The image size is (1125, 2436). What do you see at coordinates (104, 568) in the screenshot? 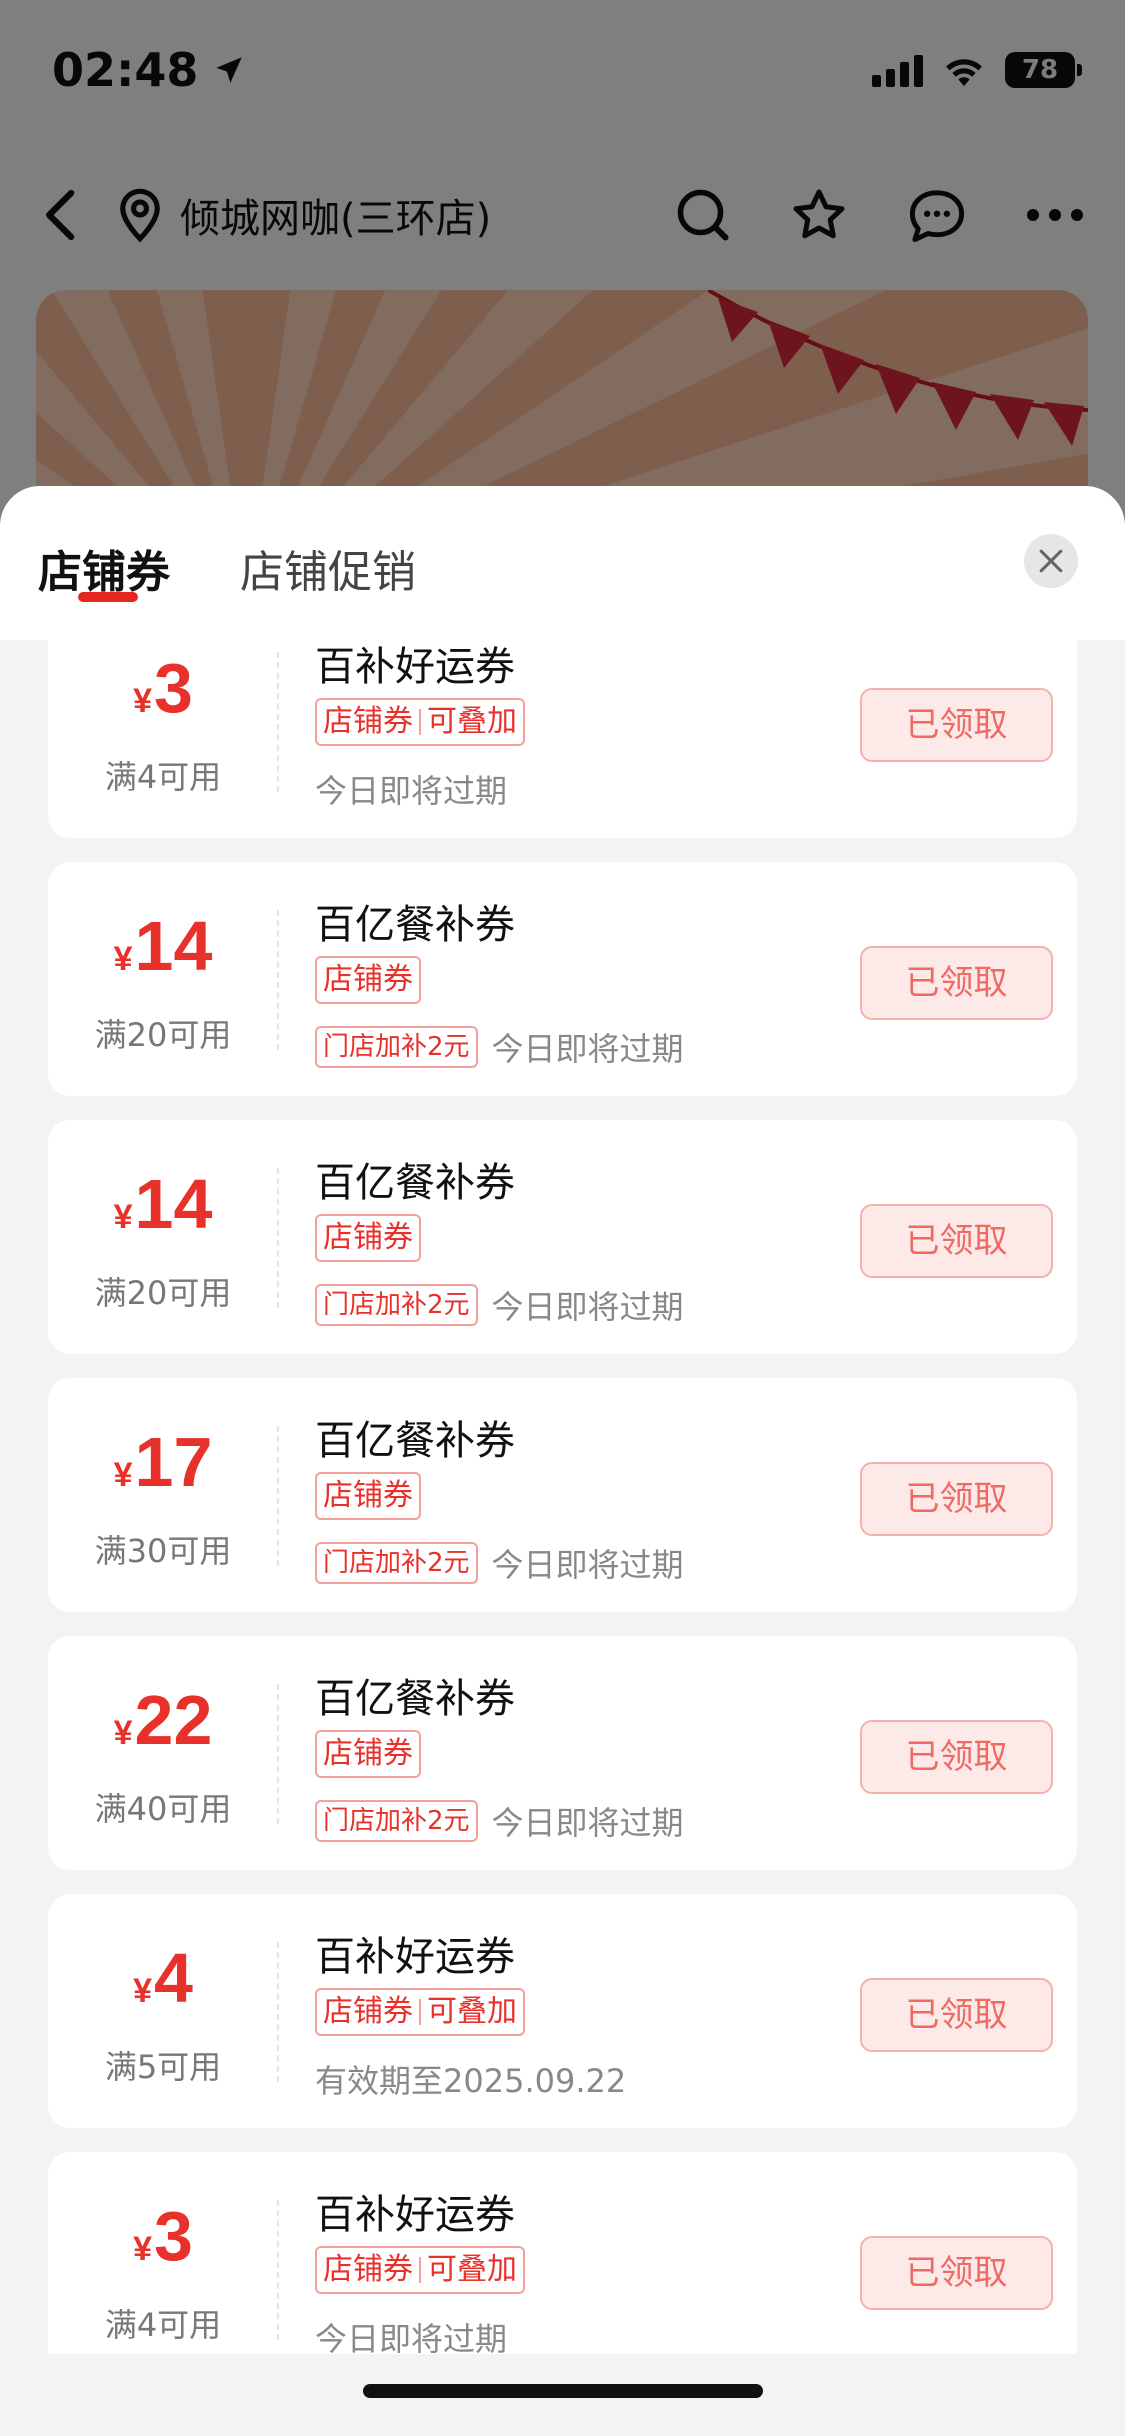
I see `tab-store-coupons: 店铺券` at bounding box center [104, 568].